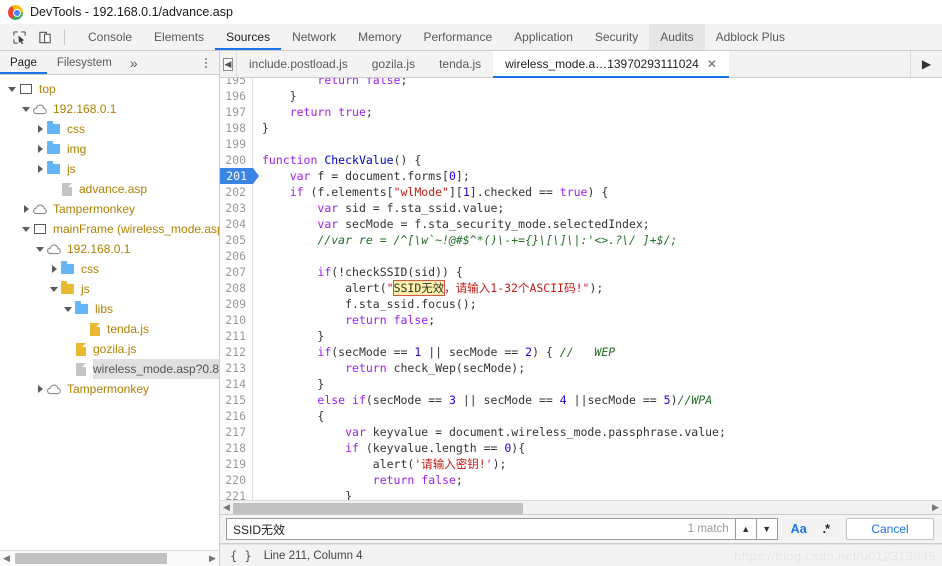 The width and height of the screenshot is (942, 566). I want to click on tree-item-libs: libs, so click(109, 309).